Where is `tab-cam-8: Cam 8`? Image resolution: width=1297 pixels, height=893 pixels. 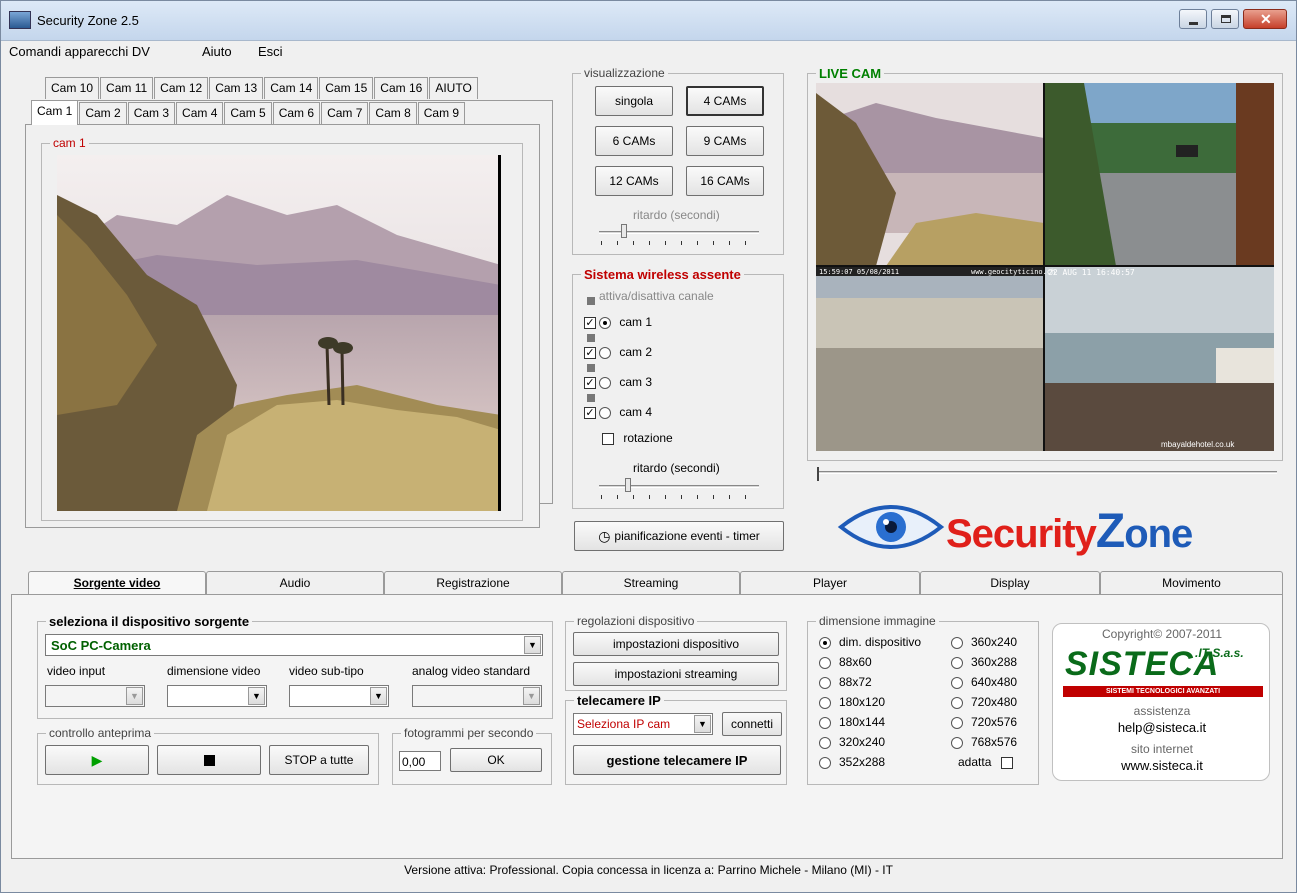
tab-cam-8: Cam 8 is located at coordinates (393, 113).